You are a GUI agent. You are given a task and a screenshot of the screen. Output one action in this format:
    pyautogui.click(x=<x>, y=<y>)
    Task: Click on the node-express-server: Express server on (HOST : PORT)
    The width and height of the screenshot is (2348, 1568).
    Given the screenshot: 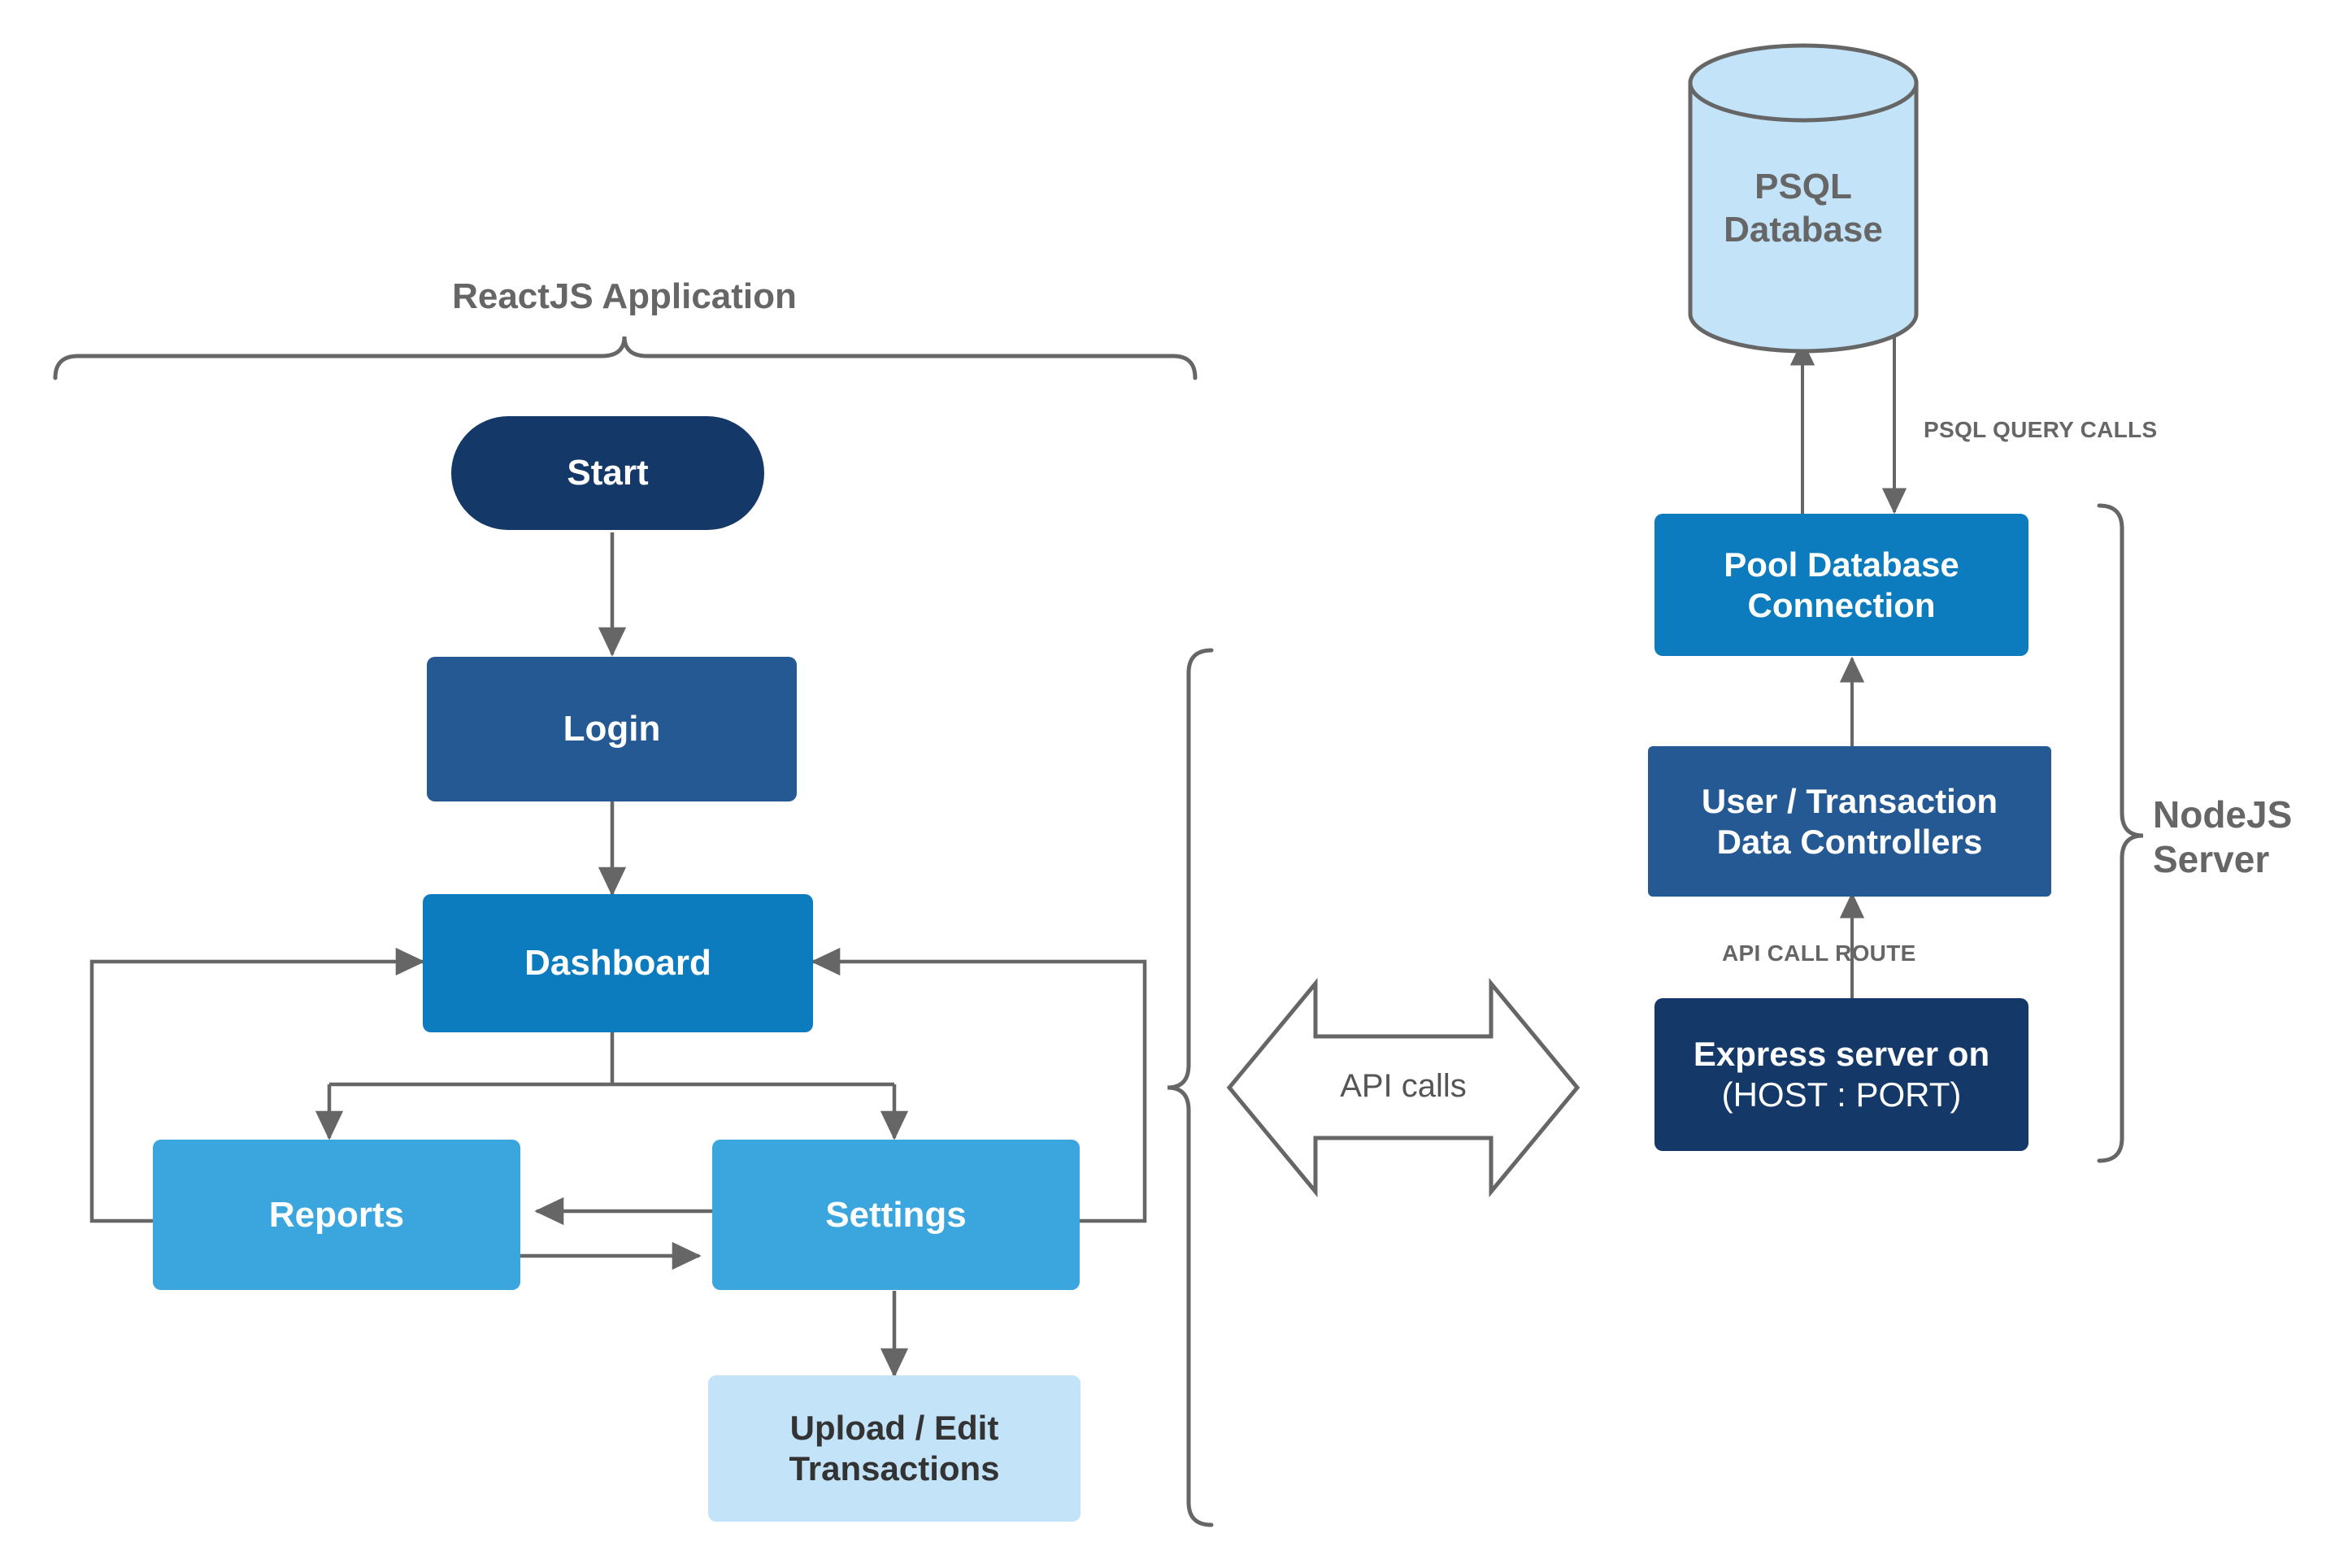 What is the action you would take?
    pyautogui.click(x=1841, y=1074)
    